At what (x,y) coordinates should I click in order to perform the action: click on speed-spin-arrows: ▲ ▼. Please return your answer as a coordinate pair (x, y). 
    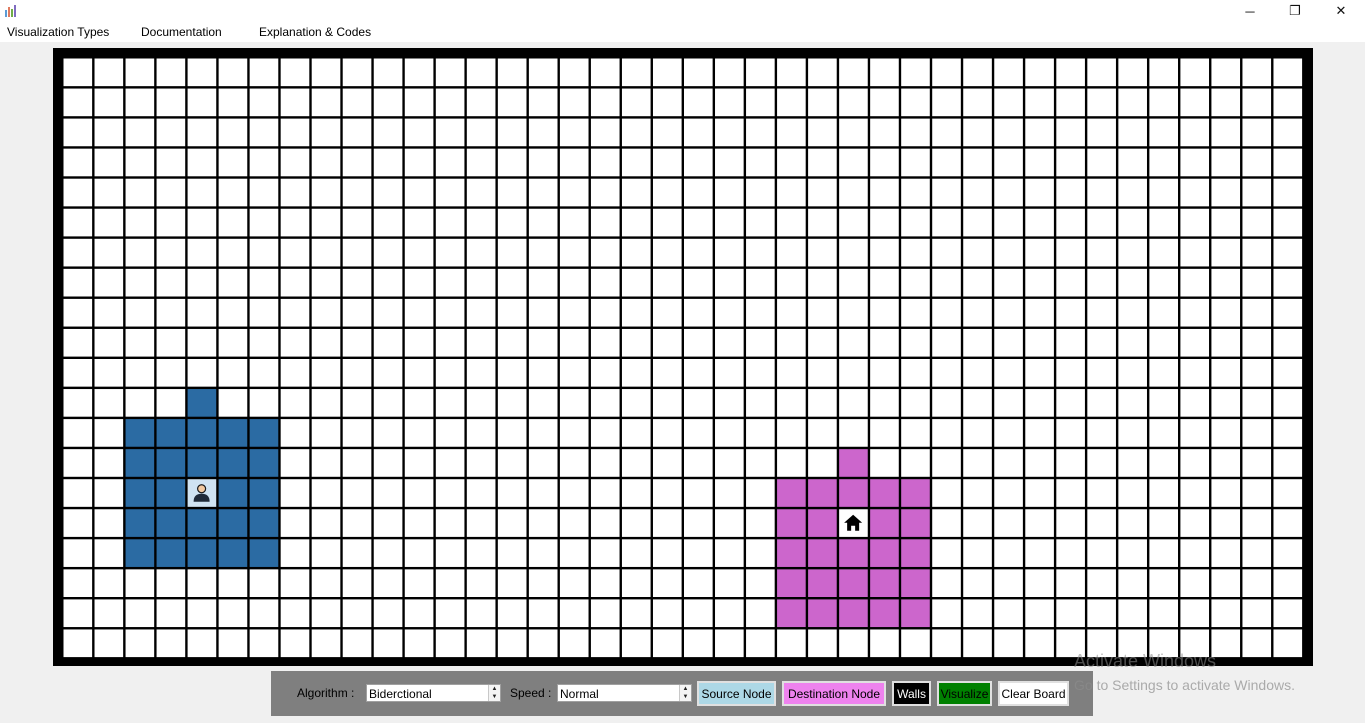
    Looking at the image, I should click on (685, 693).